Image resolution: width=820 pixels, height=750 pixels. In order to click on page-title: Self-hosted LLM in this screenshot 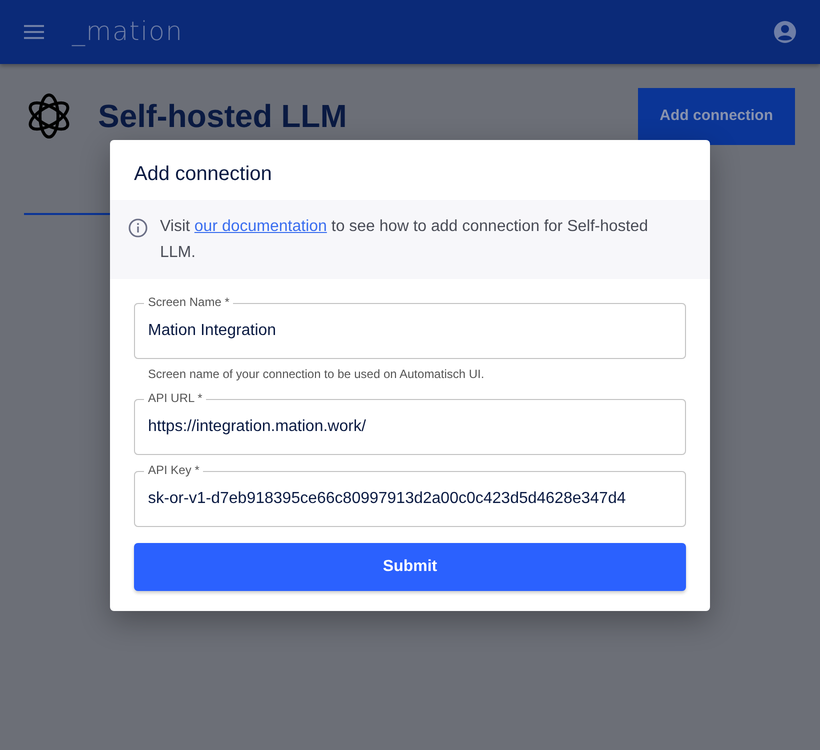, I will do `click(223, 116)`.